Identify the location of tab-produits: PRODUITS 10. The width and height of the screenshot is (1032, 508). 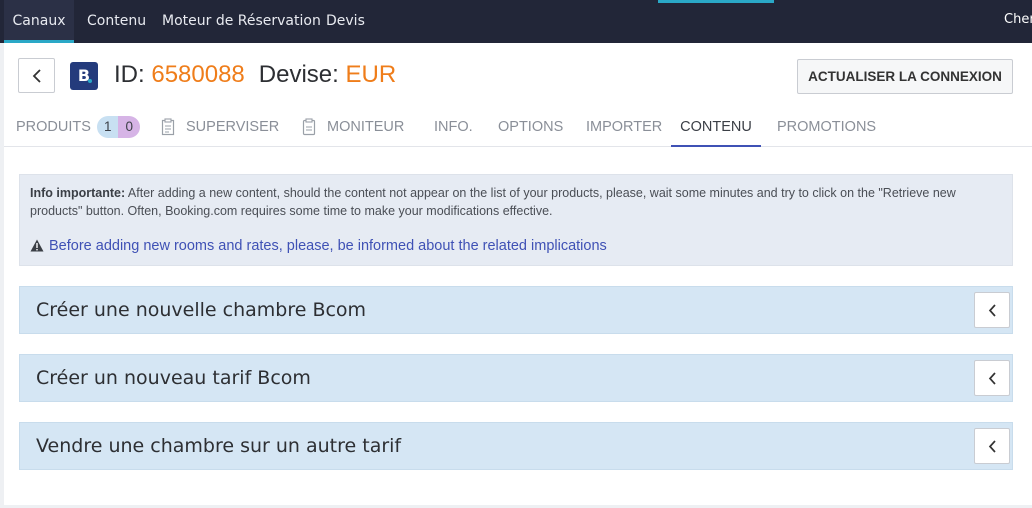
(78, 127).